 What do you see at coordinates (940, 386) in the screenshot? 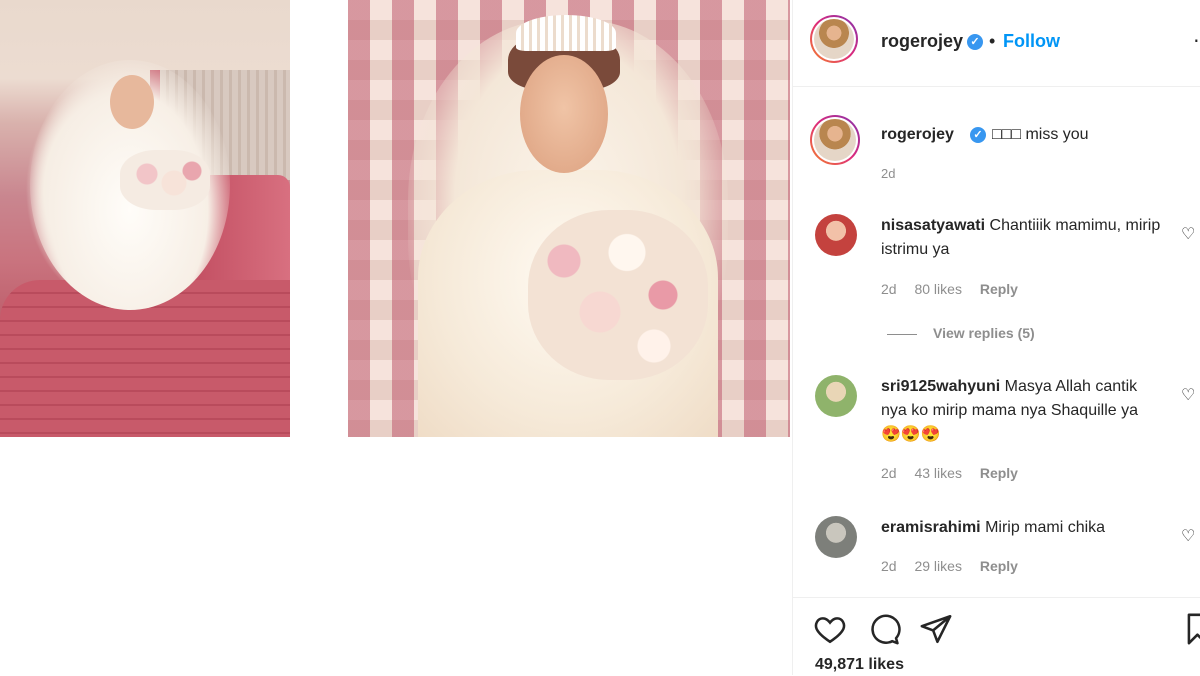
I see `comment-username: sri9125wahyuni` at bounding box center [940, 386].